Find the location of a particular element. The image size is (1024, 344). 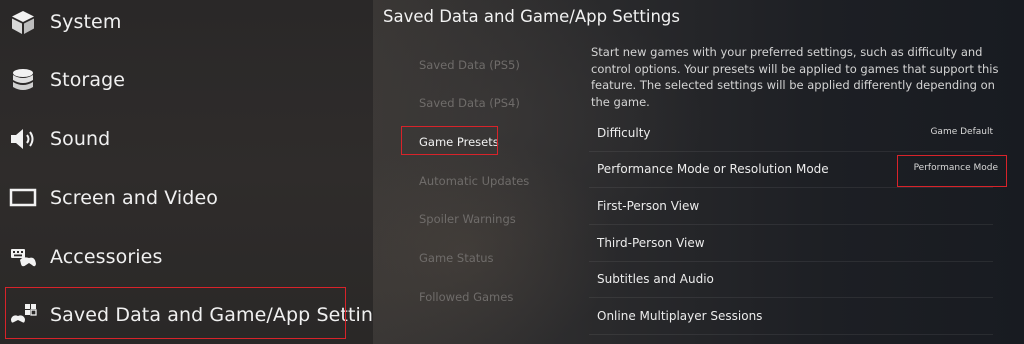

setting-row-subtitles-and-audio: Subtitles and Audio is located at coordinates (791, 280).